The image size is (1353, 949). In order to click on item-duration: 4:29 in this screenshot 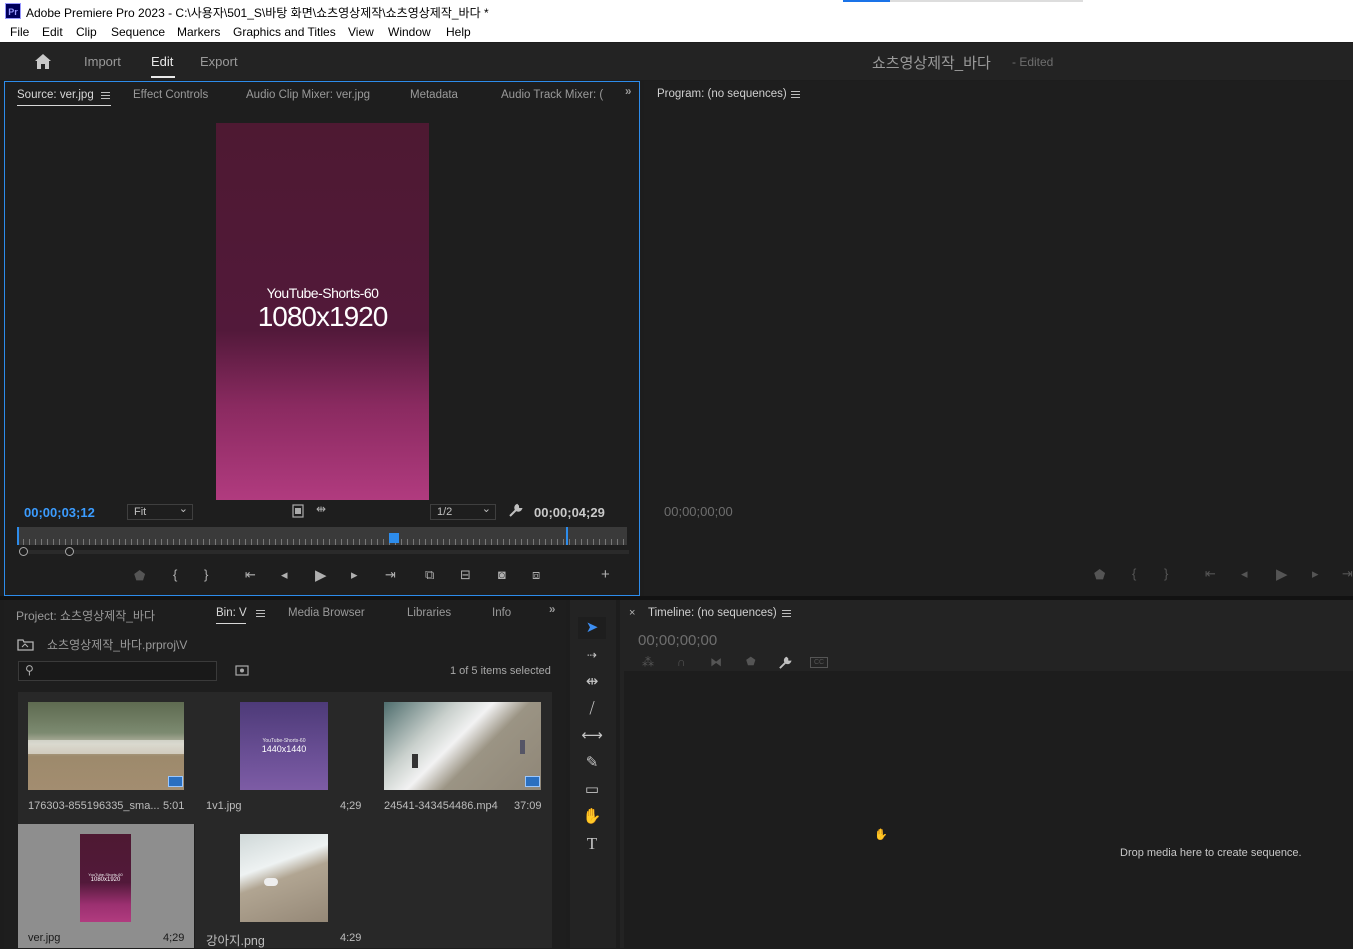, I will do `click(351, 938)`.